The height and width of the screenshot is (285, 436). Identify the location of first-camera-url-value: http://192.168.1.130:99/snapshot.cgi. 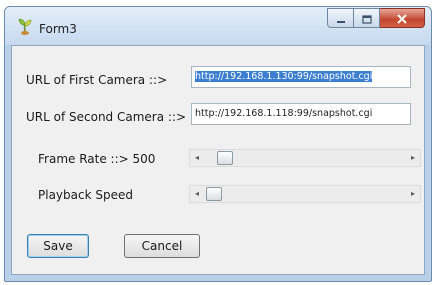
(284, 76).